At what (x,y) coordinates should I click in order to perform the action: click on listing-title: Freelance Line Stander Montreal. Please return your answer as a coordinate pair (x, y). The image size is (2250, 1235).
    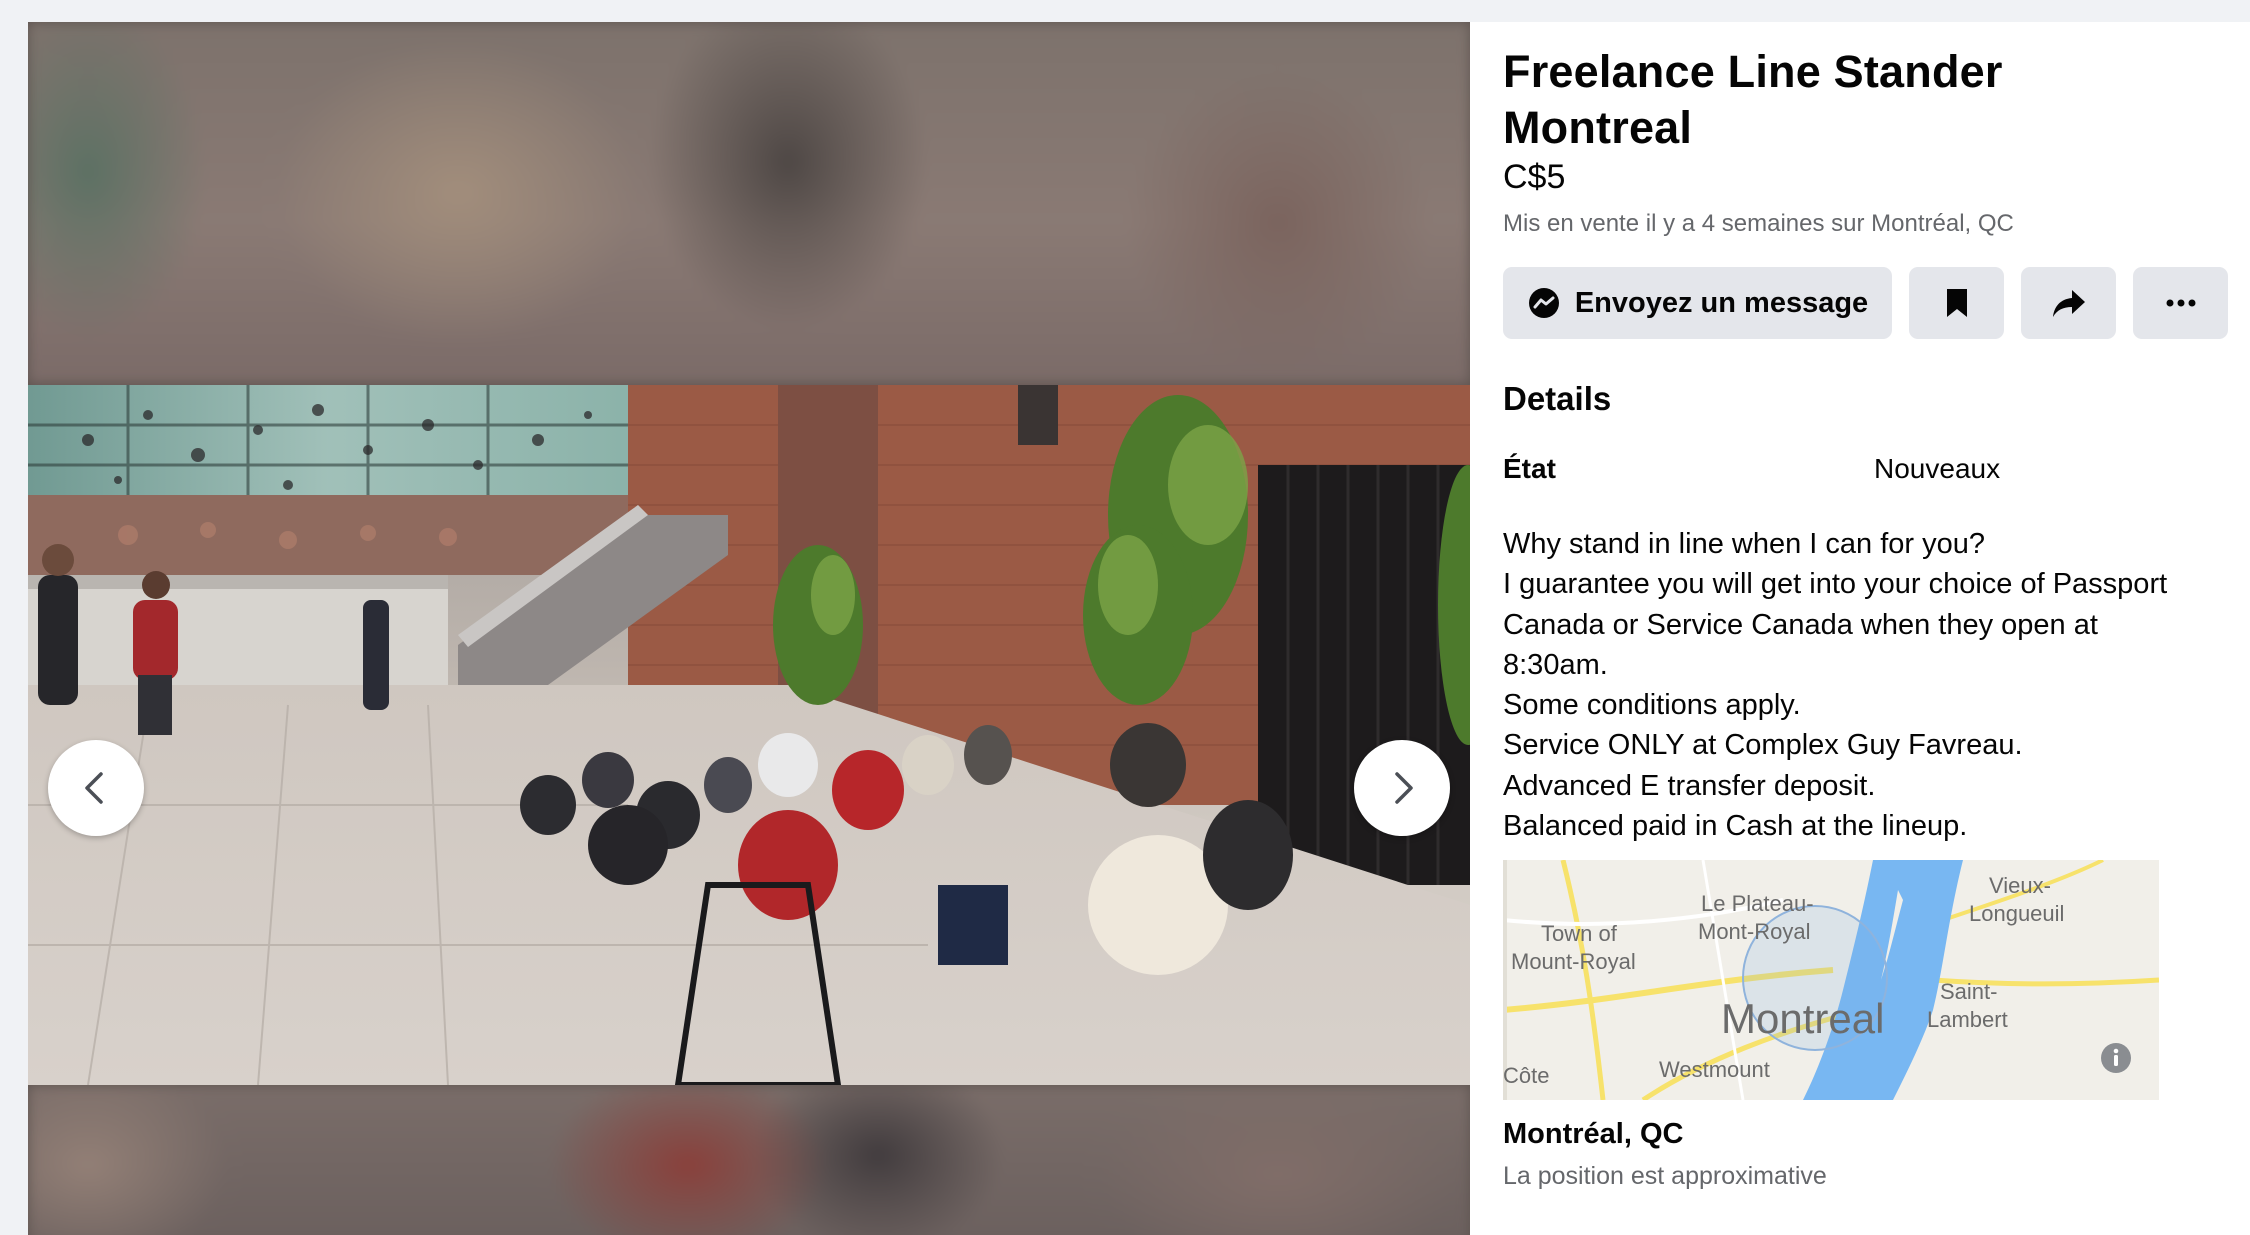
    Looking at the image, I should click on (1853, 100).